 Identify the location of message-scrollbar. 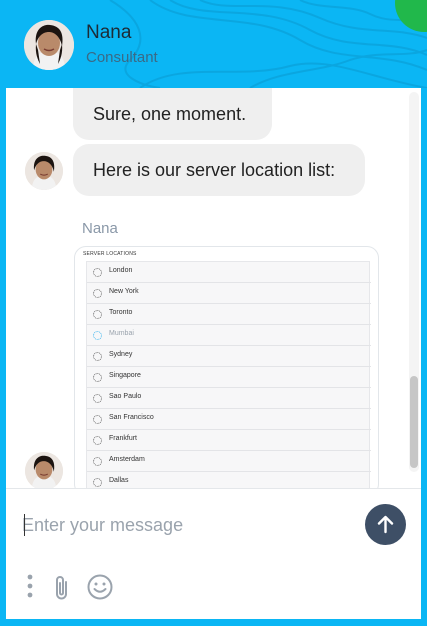
(414, 282).